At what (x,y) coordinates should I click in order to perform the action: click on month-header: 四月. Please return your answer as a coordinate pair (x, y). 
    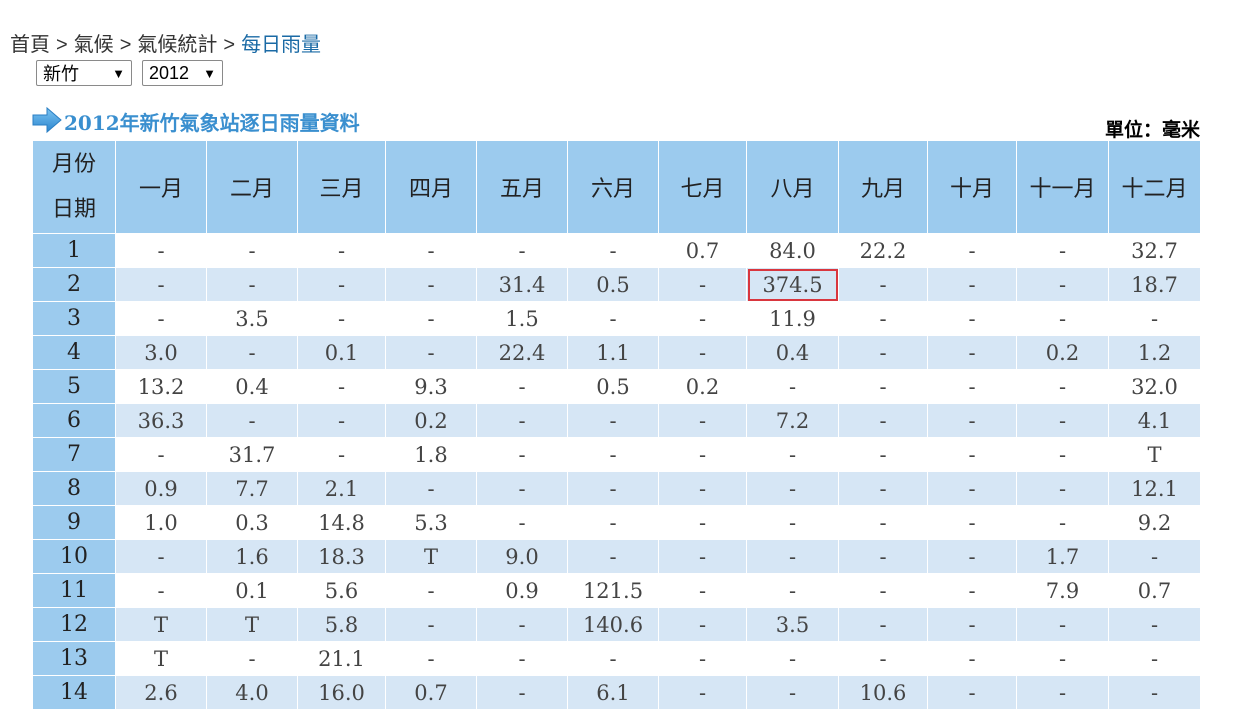
    Looking at the image, I should click on (431, 187).